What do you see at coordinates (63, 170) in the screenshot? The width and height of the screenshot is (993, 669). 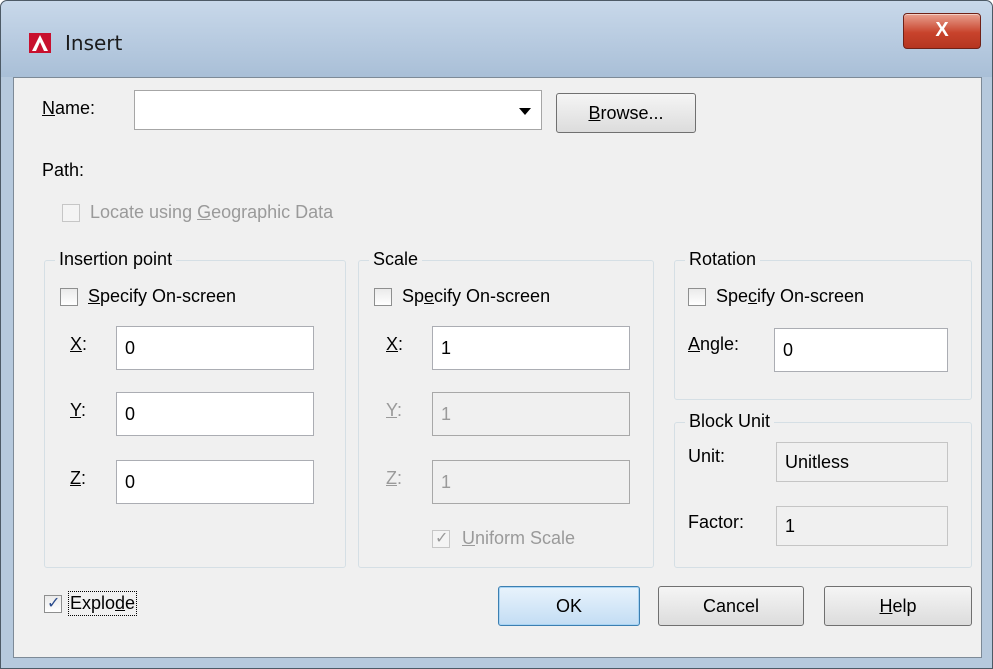 I see `path-label: Path:` at bounding box center [63, 170].